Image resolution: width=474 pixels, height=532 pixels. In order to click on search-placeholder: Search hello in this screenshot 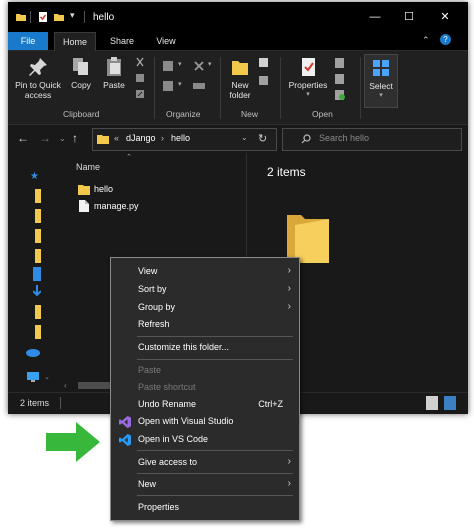, I will do `click(344, 138)`.